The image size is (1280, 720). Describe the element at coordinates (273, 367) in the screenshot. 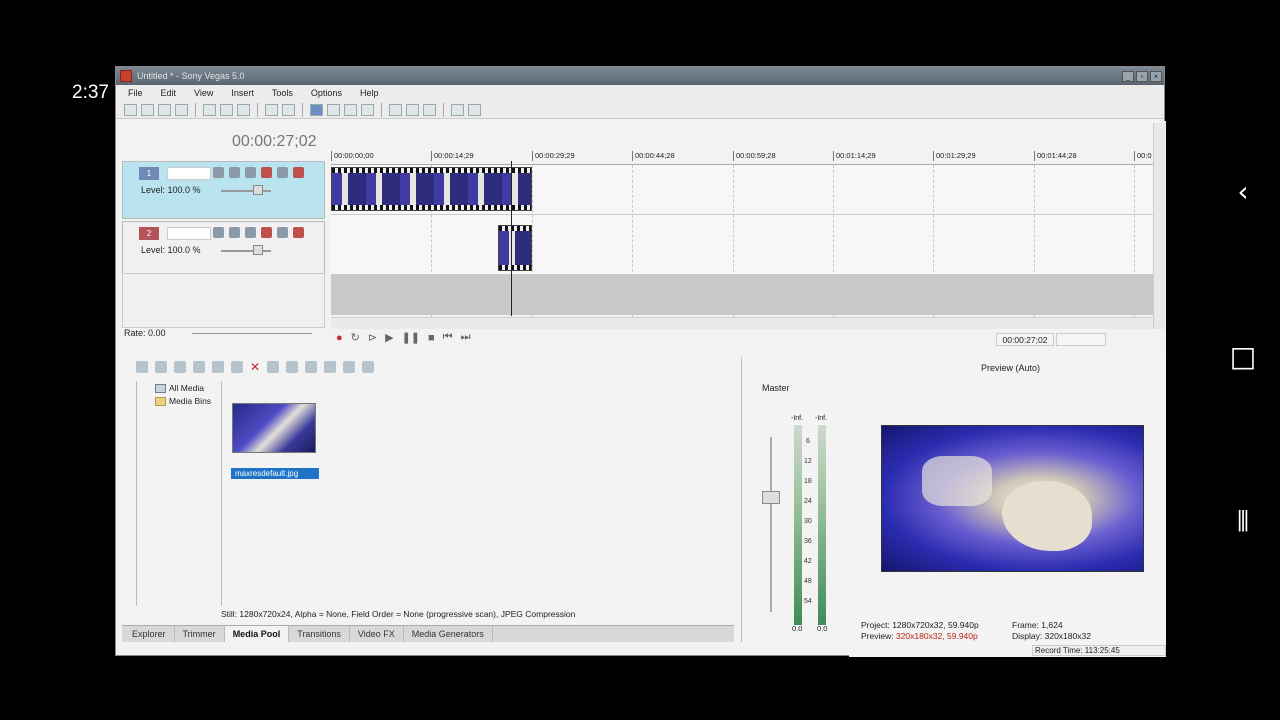

I see `media-properties-icon` at that location.